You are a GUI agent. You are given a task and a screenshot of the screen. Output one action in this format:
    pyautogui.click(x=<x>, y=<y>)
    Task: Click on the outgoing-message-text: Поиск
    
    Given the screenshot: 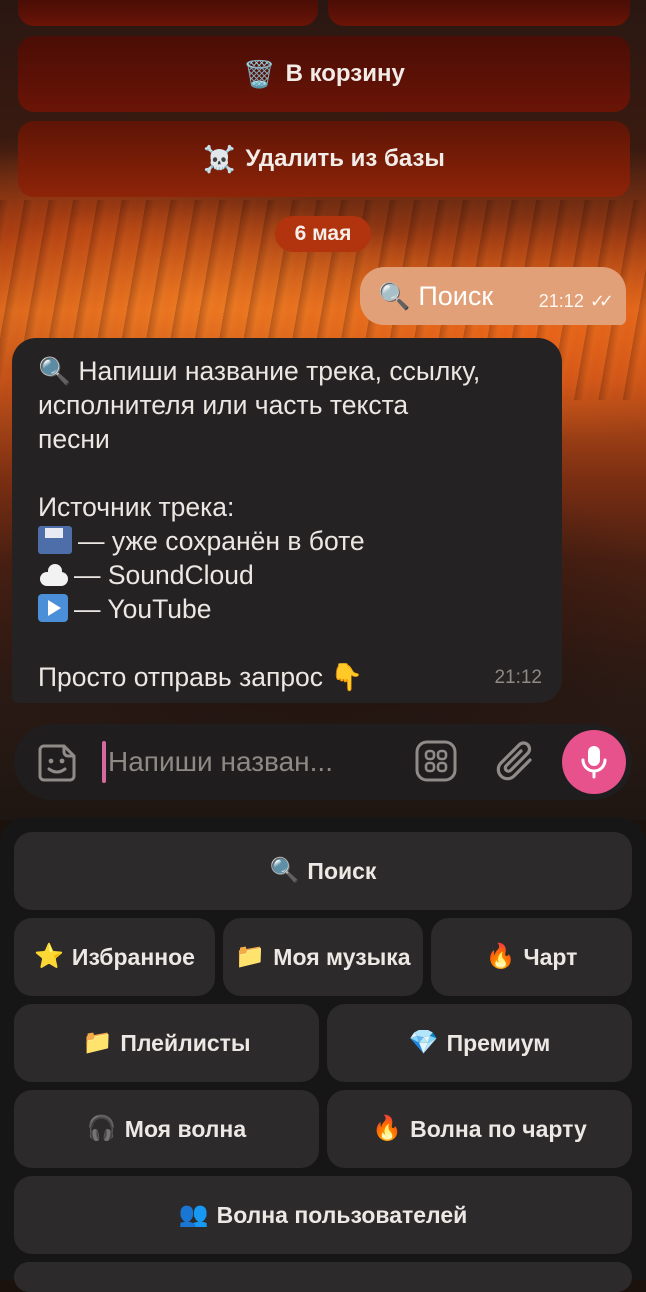 What is the action you would take?
    pyautogui.click(x=456, y=295)
    